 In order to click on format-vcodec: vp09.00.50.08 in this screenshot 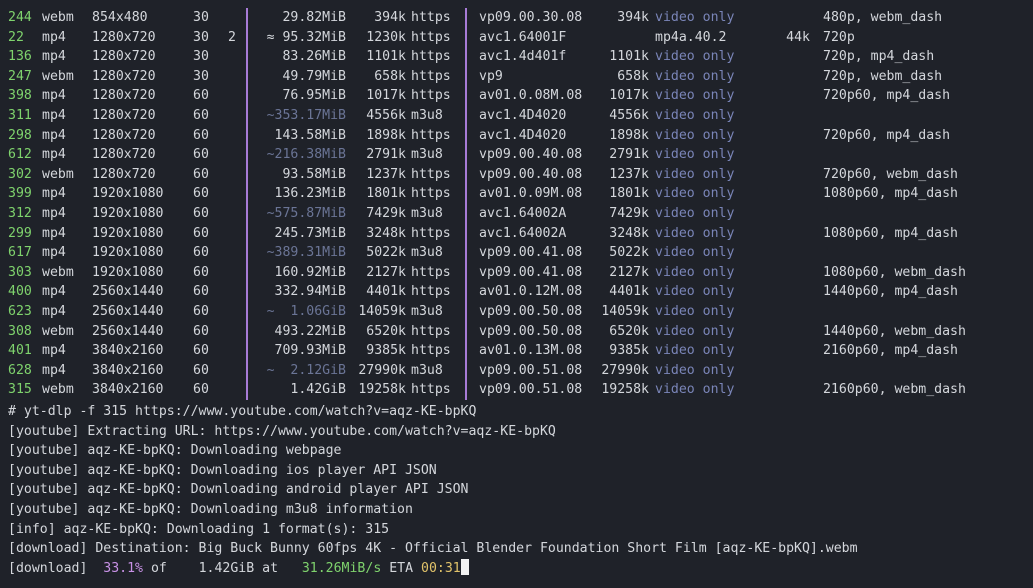, I will do `click(531, 311)`.